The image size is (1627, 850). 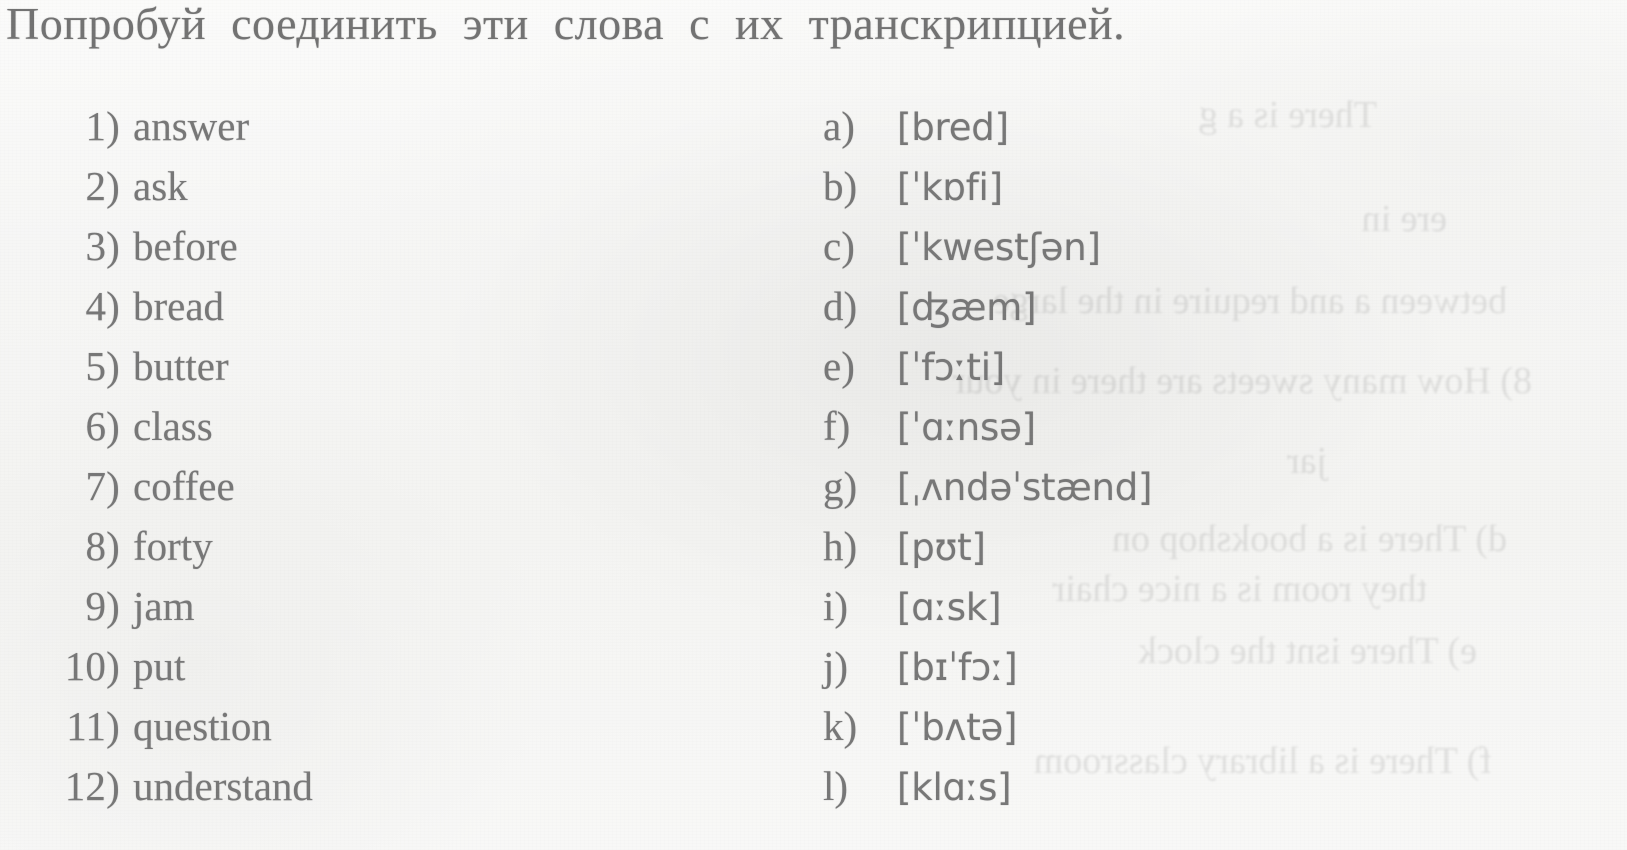 What do you see at coordinates (191, 126) in the screenshot?
I see `word-item-value: answer` at bounding box center [191, 126].